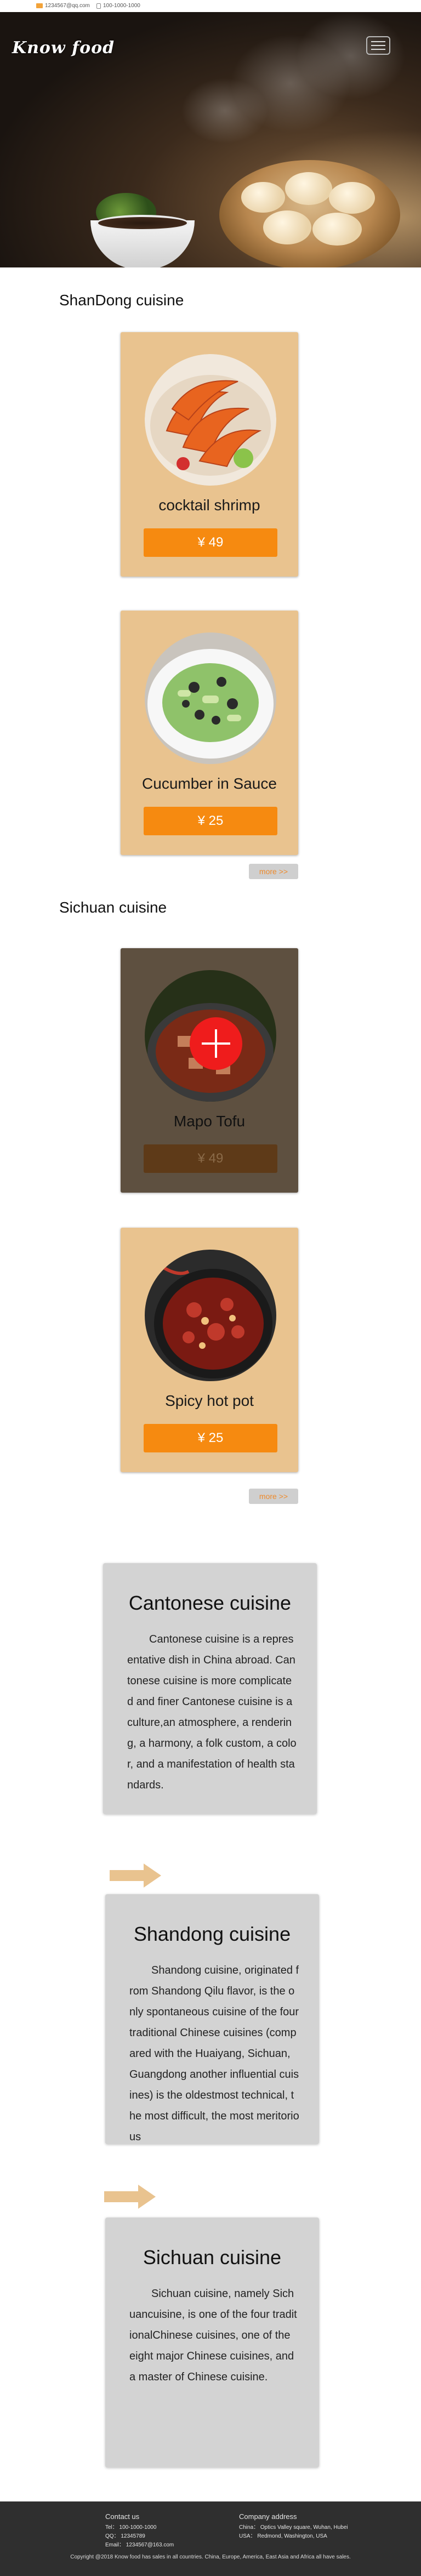 The image size is (421, 2576). I want to click on dish-name: Mapo Tofu, so click(209, 1121).